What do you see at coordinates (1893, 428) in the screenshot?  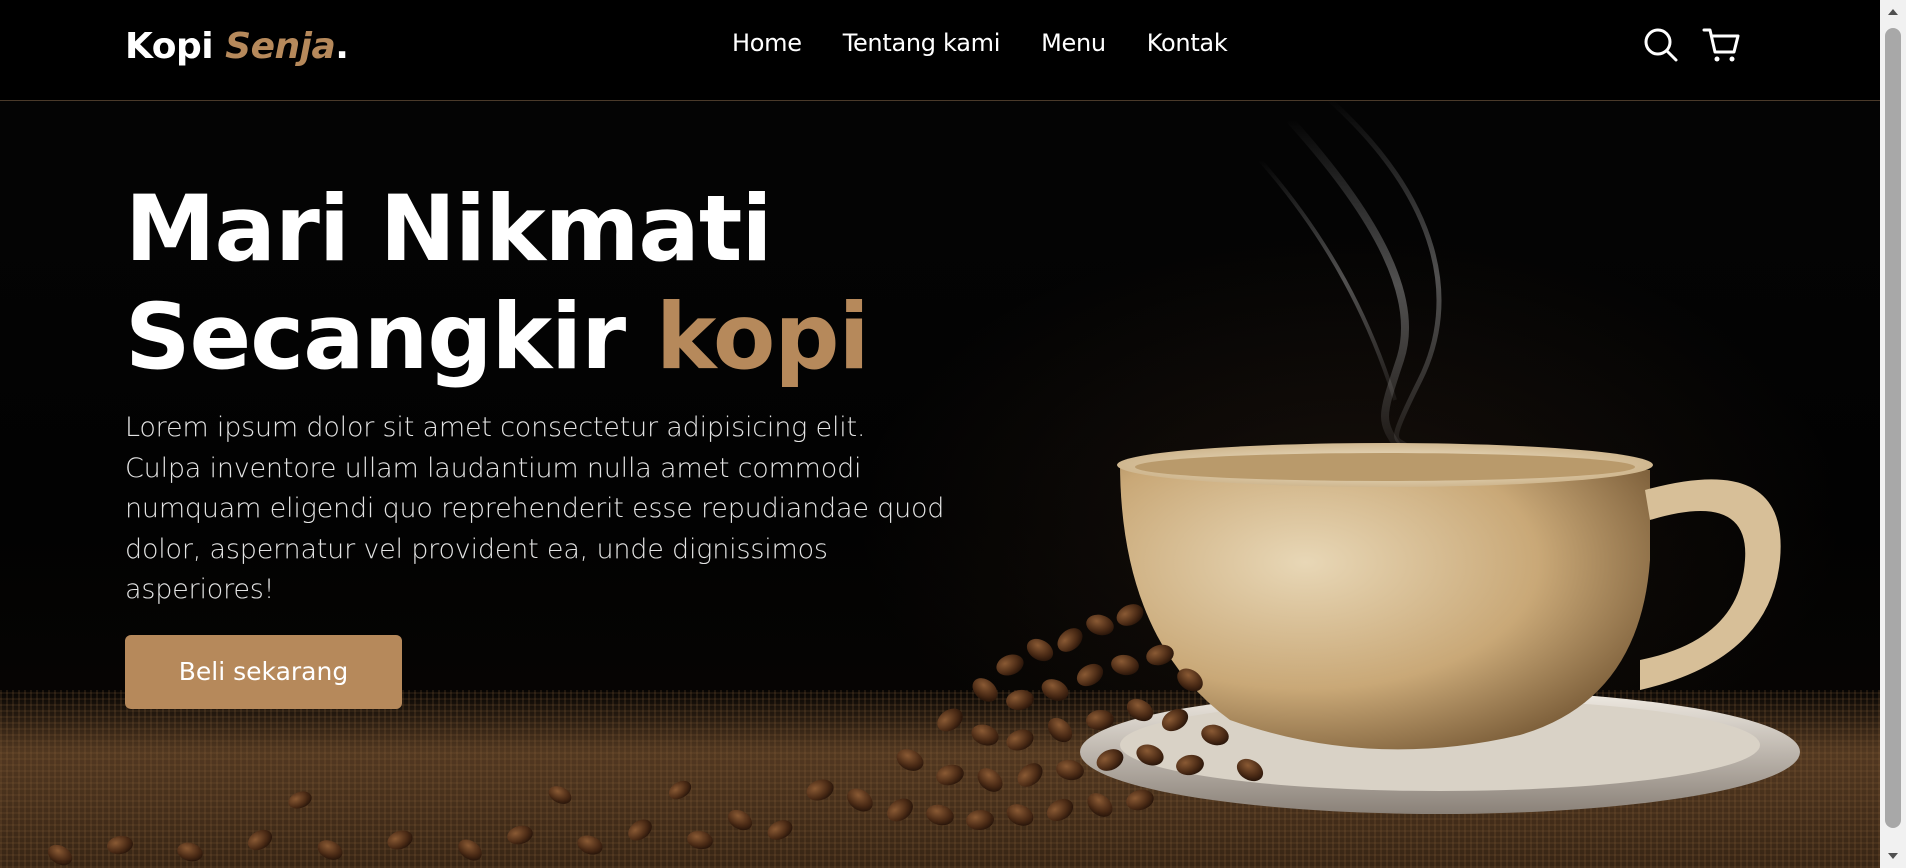 I see `scrollbar-thumb` at bounding box center [1893, 428].